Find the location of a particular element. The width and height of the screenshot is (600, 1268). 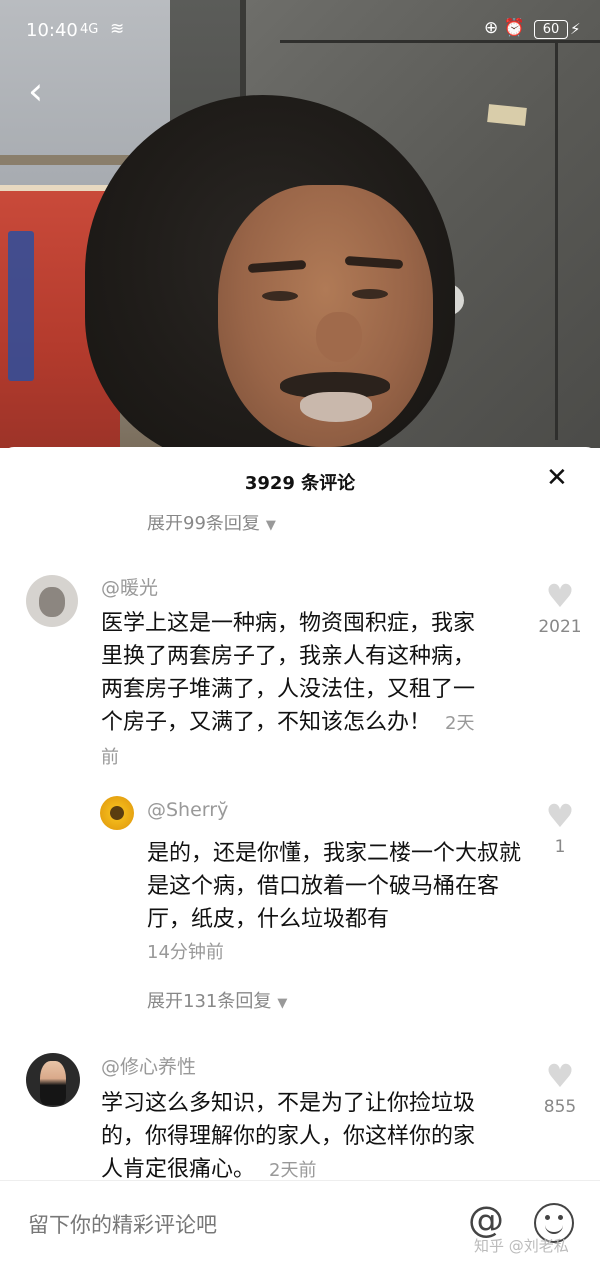

expand-replies-button: 展开131条回复 ▼ is located at coordinates (217, 1000).